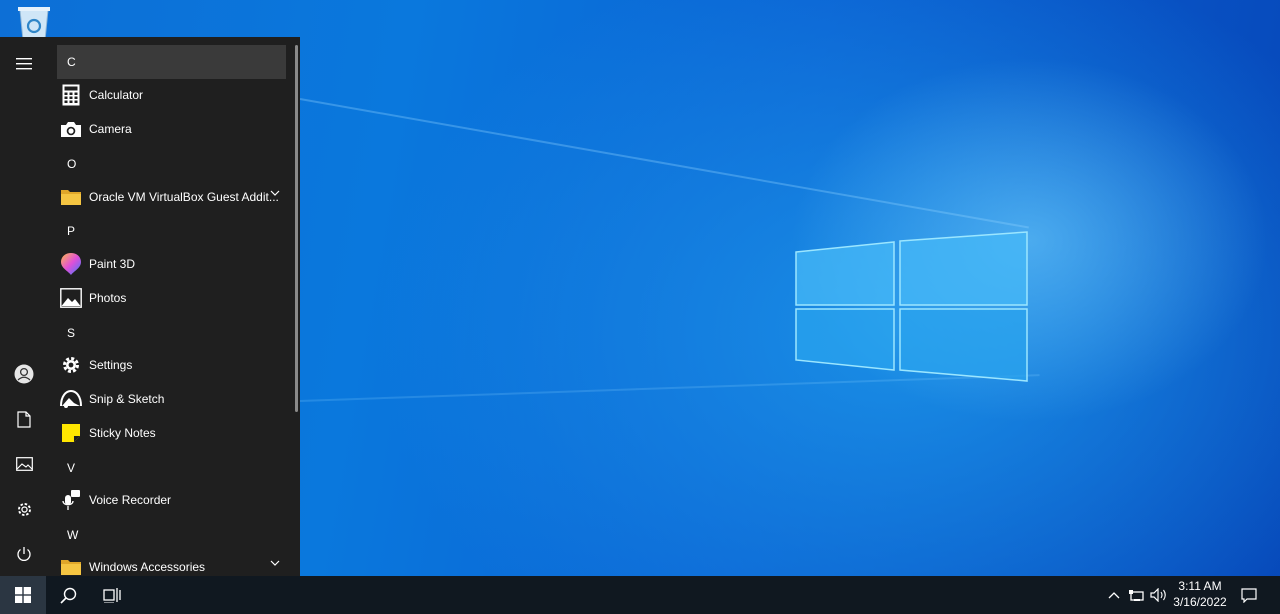  I want to click on clock: 3:11 AM 3/16/2022, so click(1200, 595).